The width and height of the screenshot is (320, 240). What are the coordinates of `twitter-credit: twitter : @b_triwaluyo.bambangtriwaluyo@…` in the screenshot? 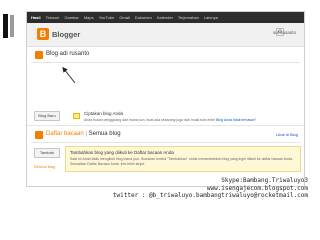 It's located at (210, 196).